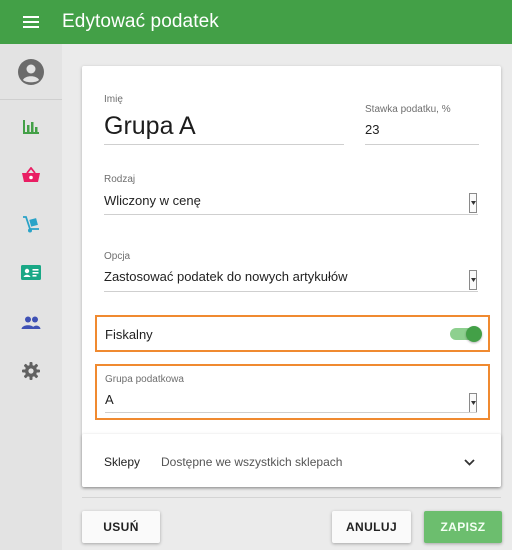 The width and height of the screenshot is (512, 550). Describe the element at coordinates (372, 129) in the screenshot. I see `rate-input: 23` at that location.